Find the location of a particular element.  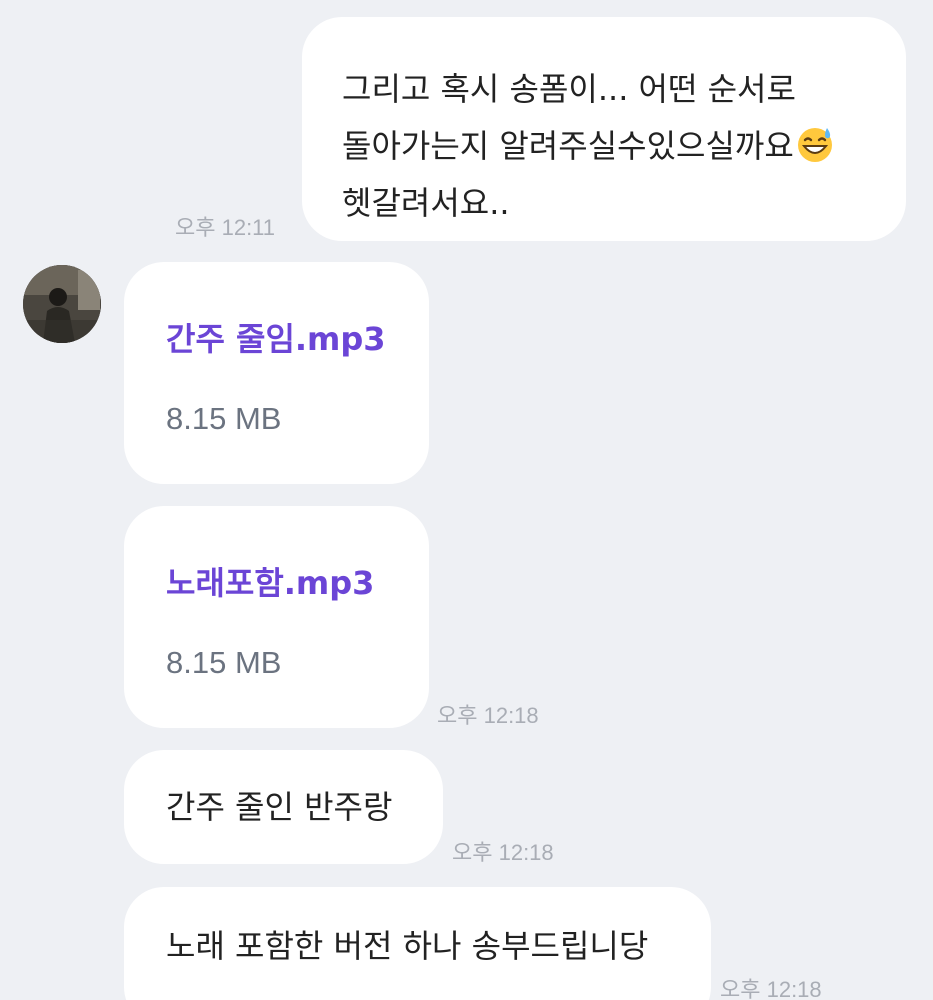

file-attachment-bubble: 노래포함.mp3 8.15 MB is located at coordinates (276, 617).